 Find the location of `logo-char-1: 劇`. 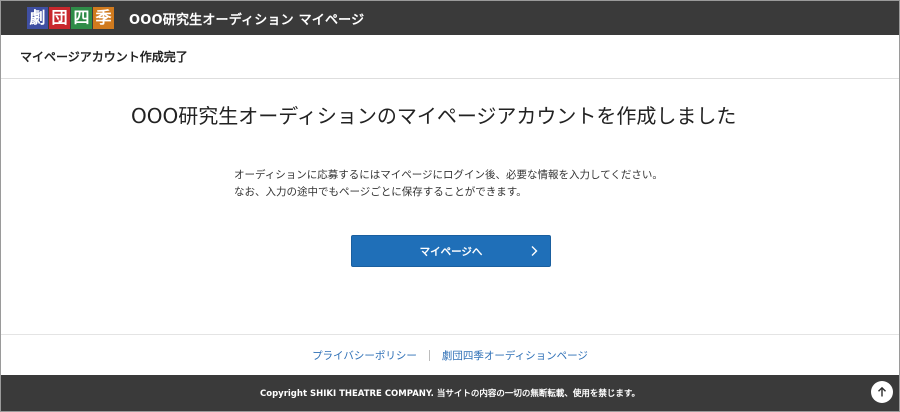

logo-char-1: 劇 is located at coordinates (37, 18).